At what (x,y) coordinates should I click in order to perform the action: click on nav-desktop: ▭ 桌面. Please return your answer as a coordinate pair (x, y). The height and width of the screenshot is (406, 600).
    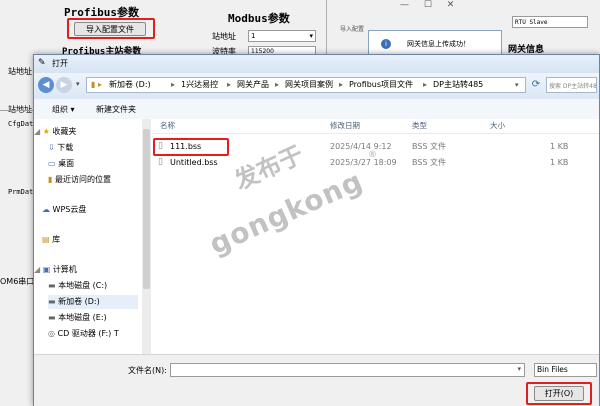
    Looking at the image, I should click on (61, 164).